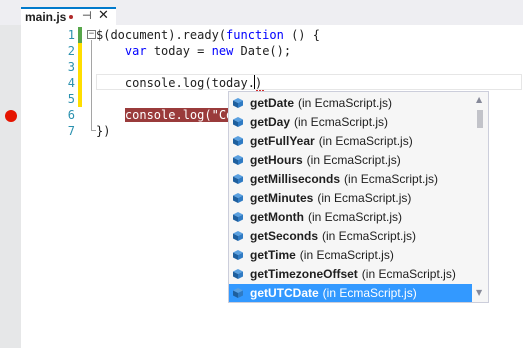  What do you see at coordinates (68, 16) in the screenshot?
I see `tab-main-js: main.js ⊣ ✕` at bounding box center [68, 16].